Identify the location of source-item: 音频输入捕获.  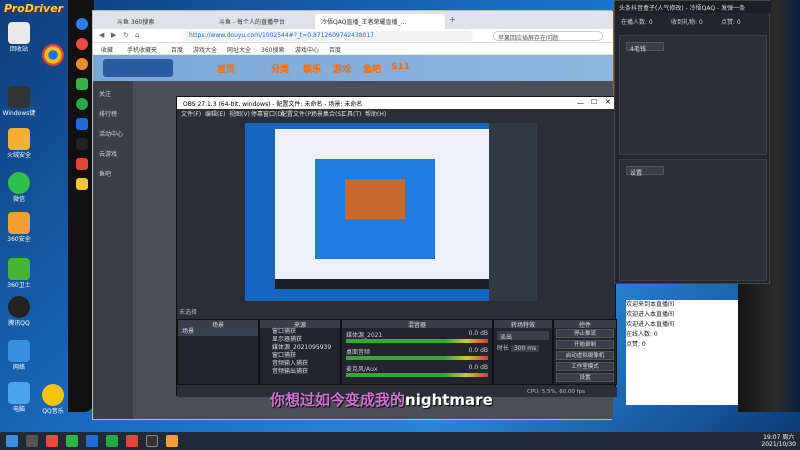
(300, 364).